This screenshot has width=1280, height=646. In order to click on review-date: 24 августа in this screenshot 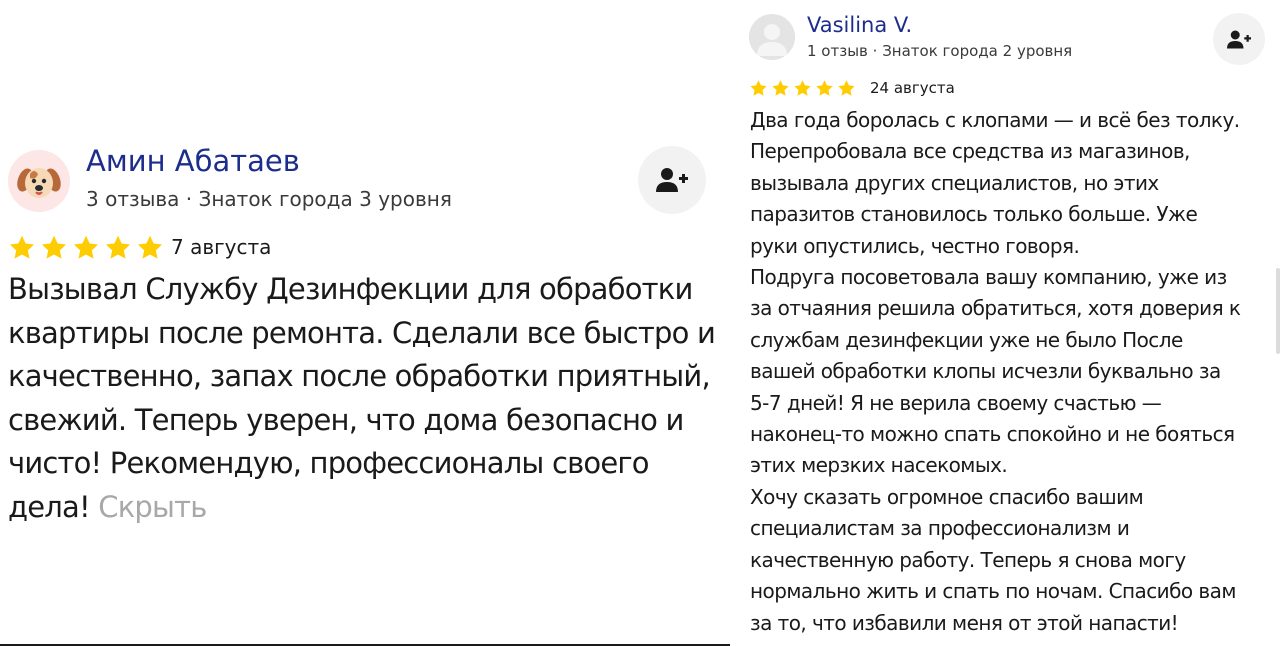, I will do `click(912, 88)`.